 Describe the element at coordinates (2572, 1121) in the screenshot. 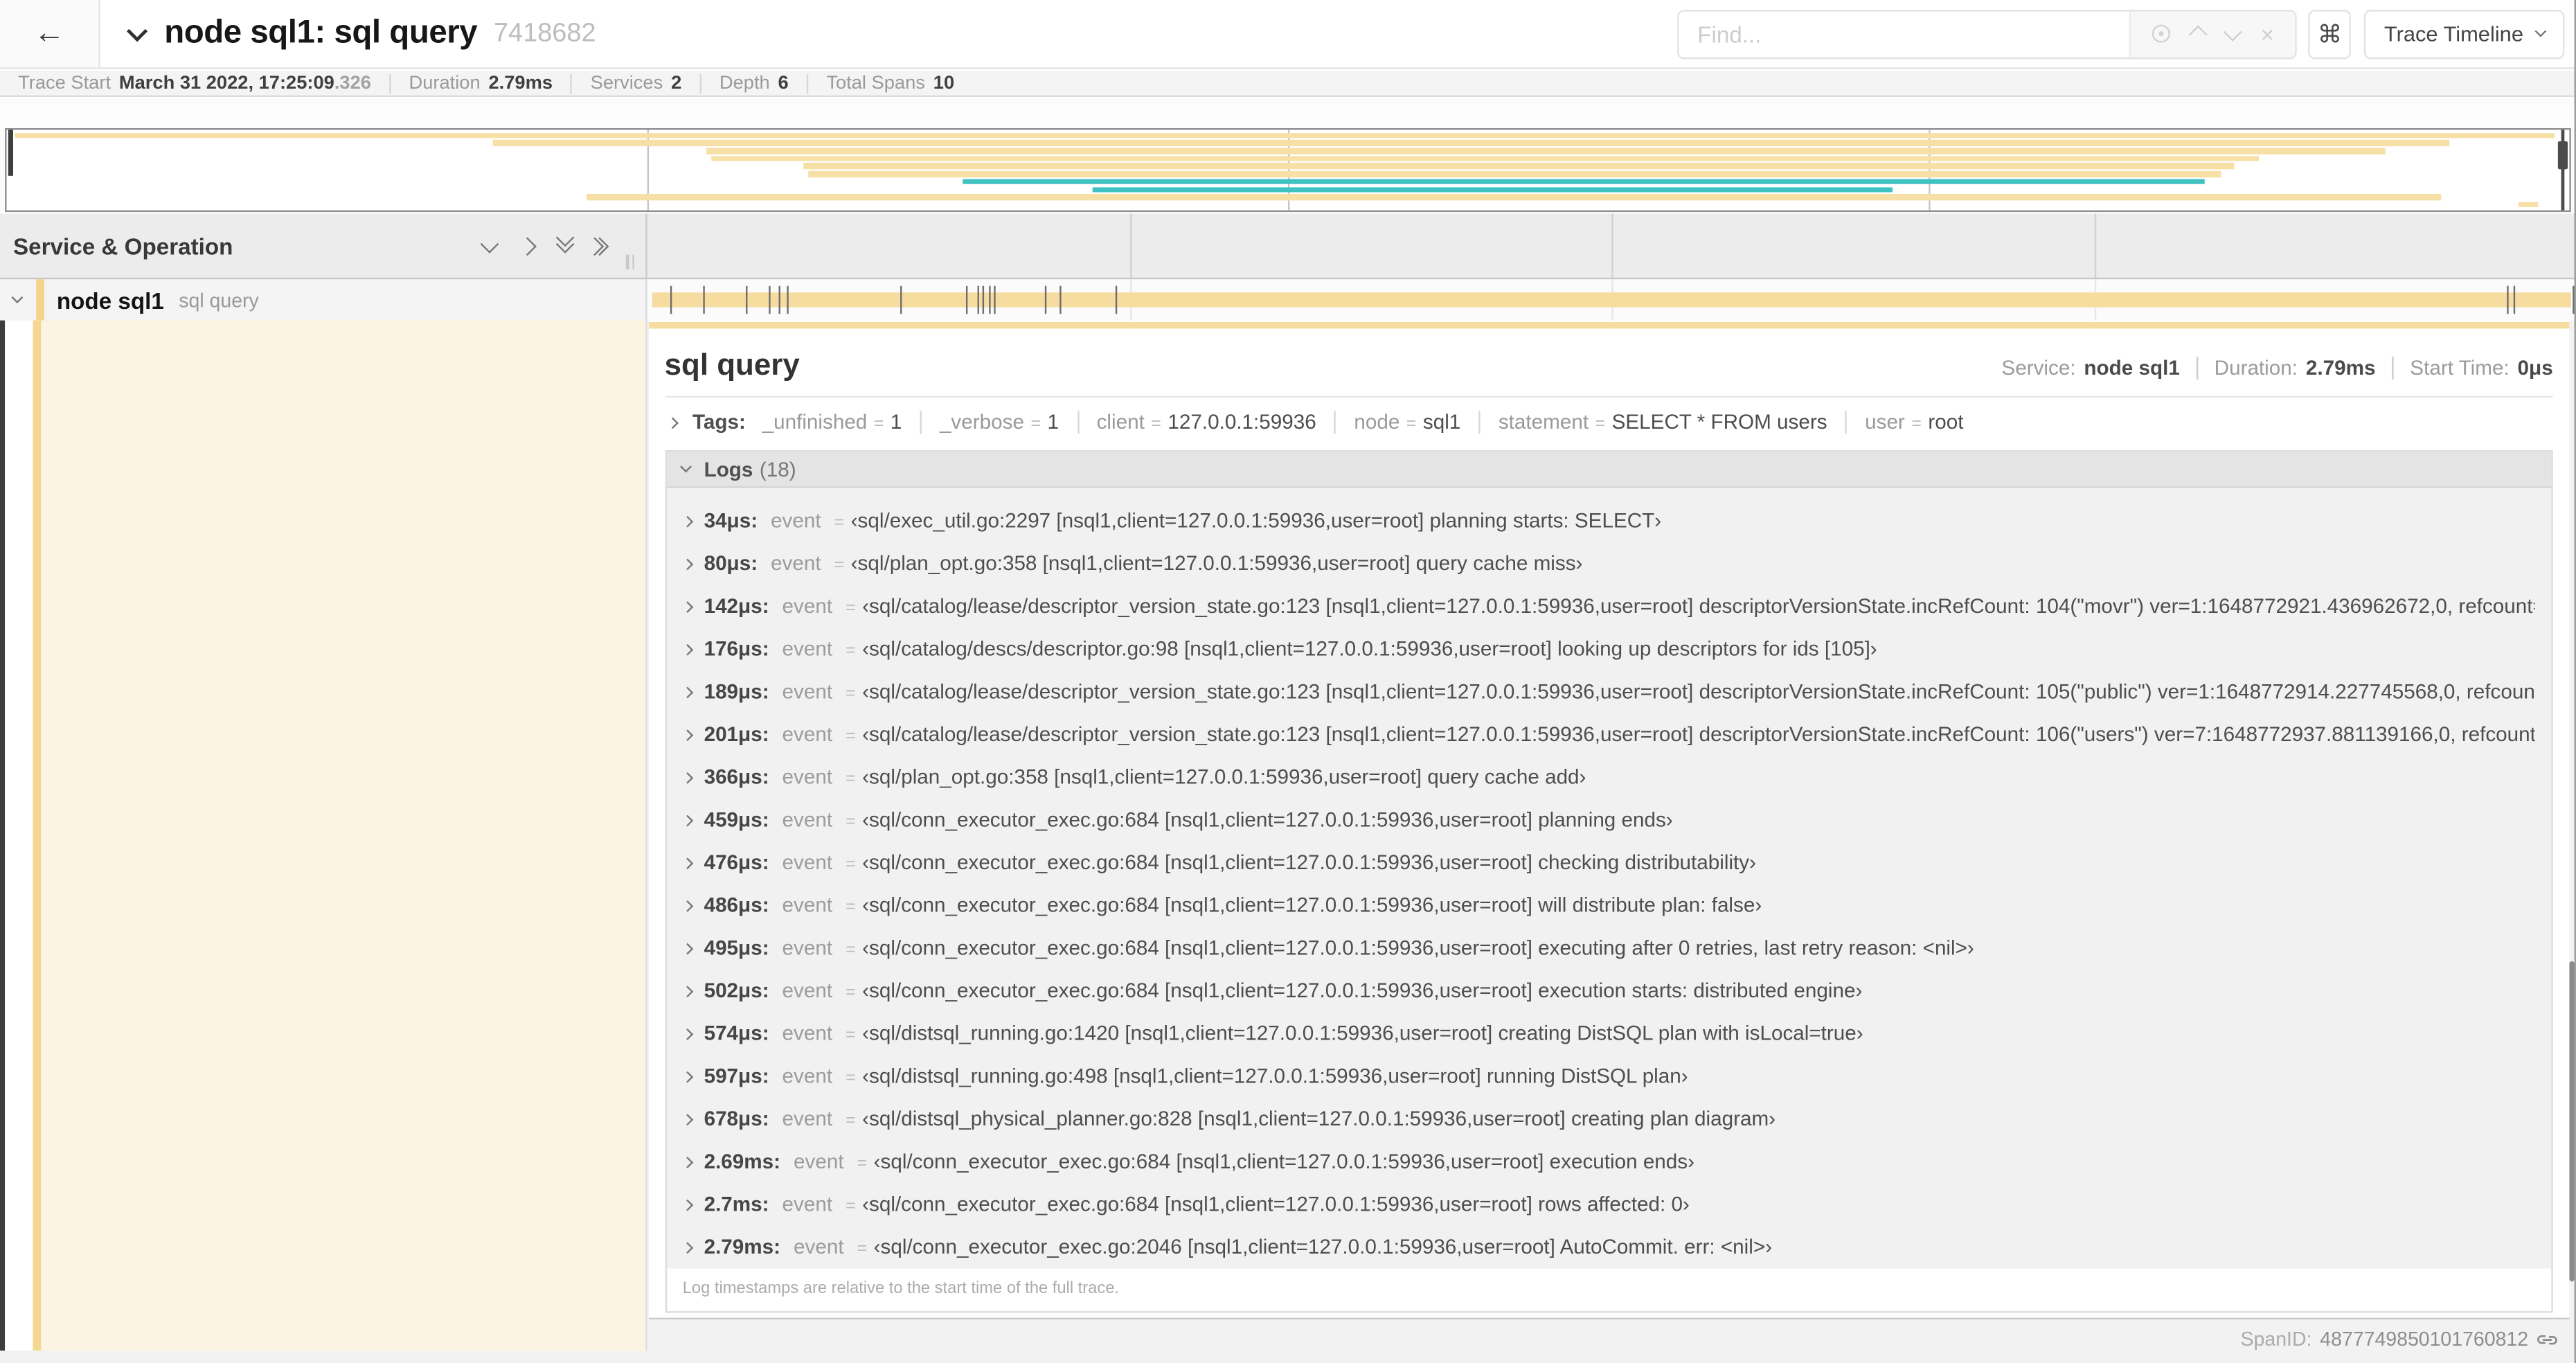

I see `scrollbar-thumb` at that location.